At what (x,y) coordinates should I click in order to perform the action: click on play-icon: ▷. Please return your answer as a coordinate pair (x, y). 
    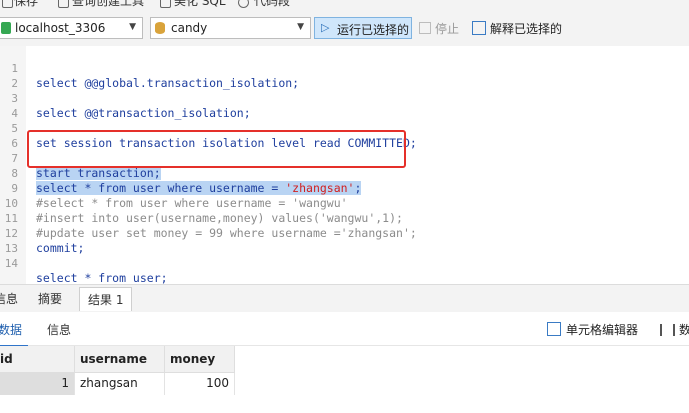
    Looking at the image, I should click on (325, 27).